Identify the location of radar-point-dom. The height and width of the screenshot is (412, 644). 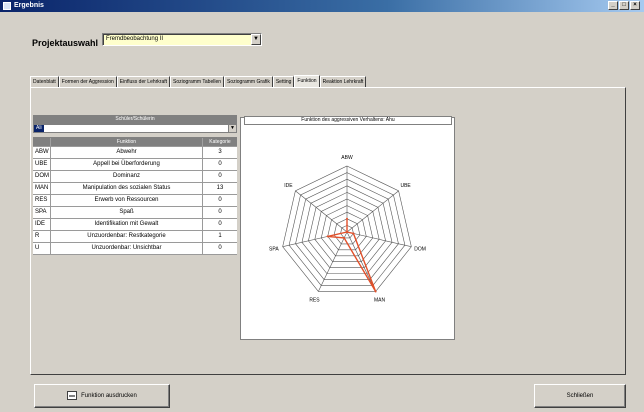
(353, 233).